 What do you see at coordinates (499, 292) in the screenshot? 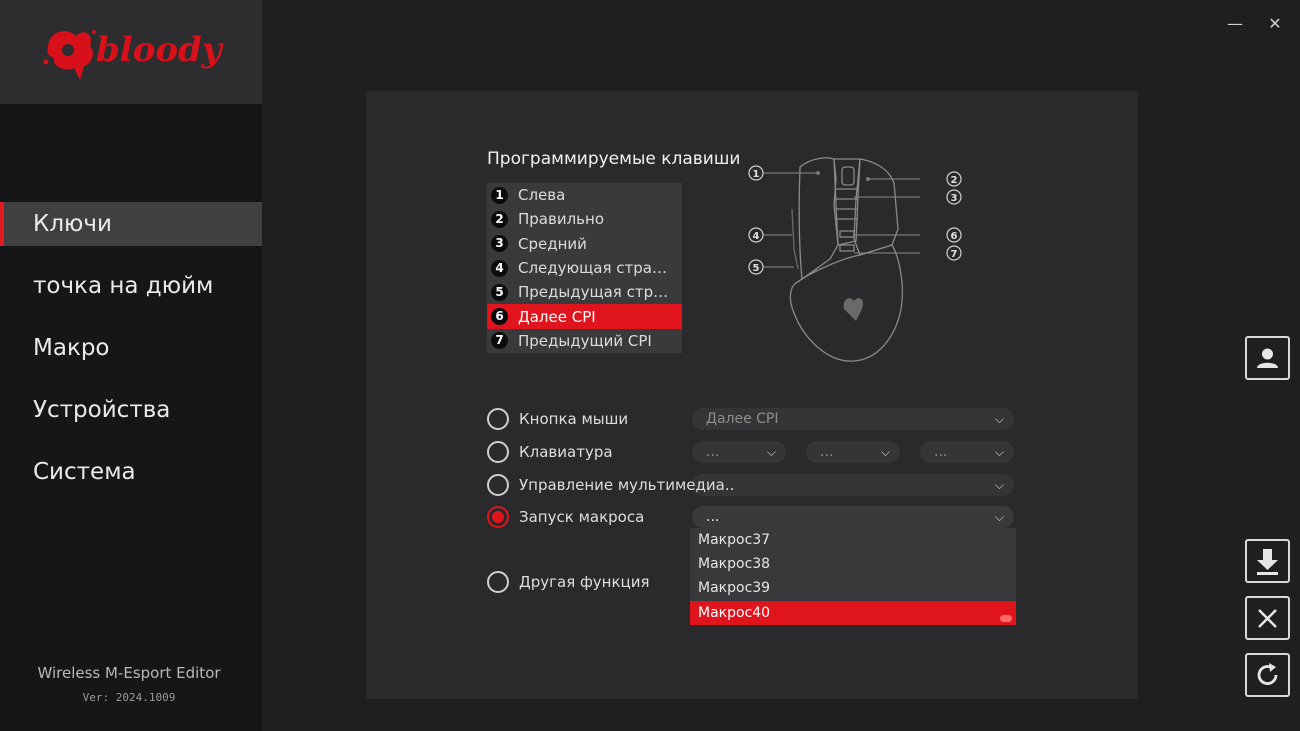
I see `key-number: 5` at bounding box center [499, 292].